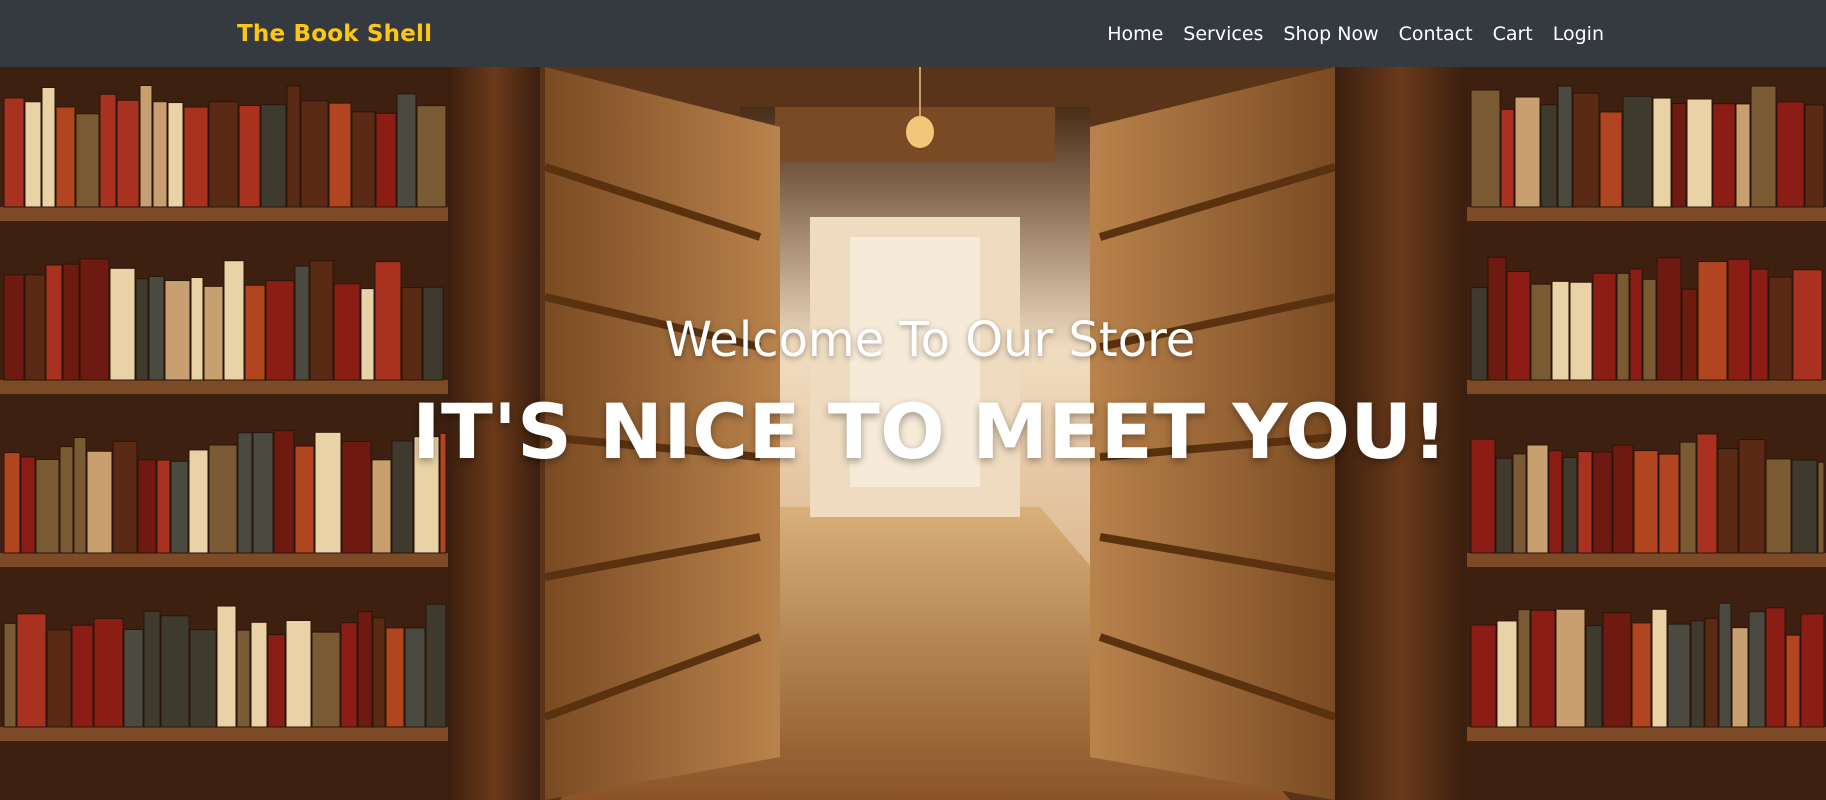  What do you see at coordinates (1513, 34) in the screenshot?
I see `nav-link-cart: Cart` at bounding box center [1513, 34].